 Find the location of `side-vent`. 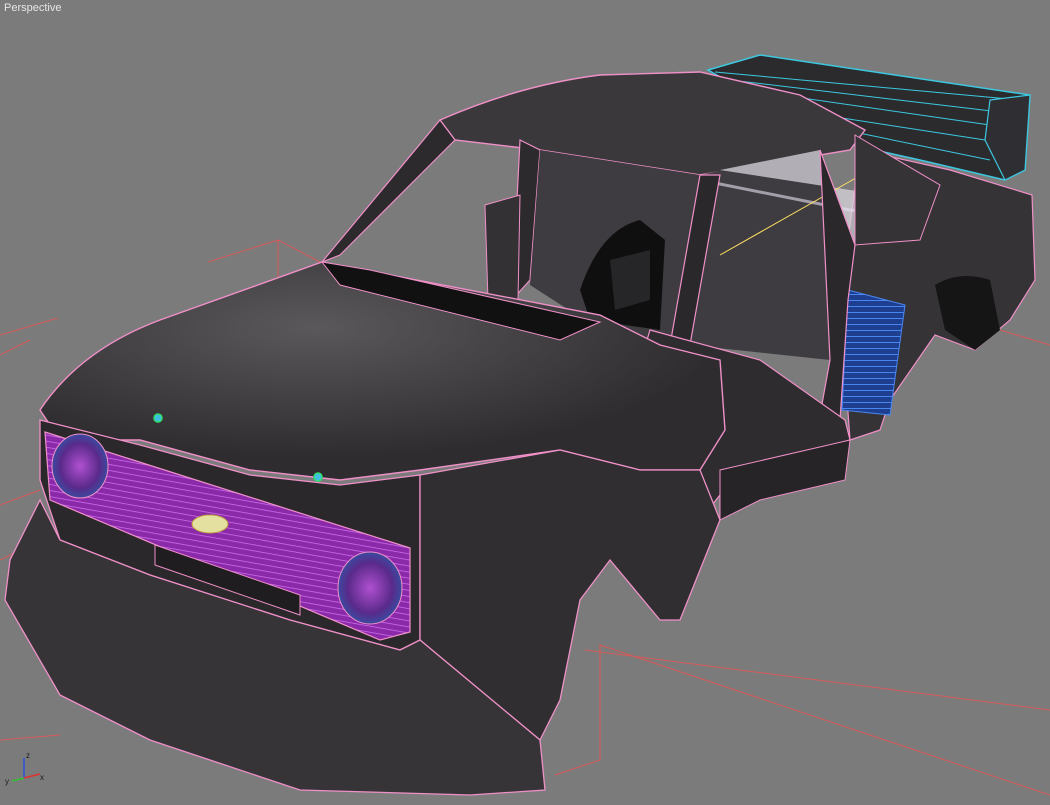

side-vent is located at coordinates (873, 352).